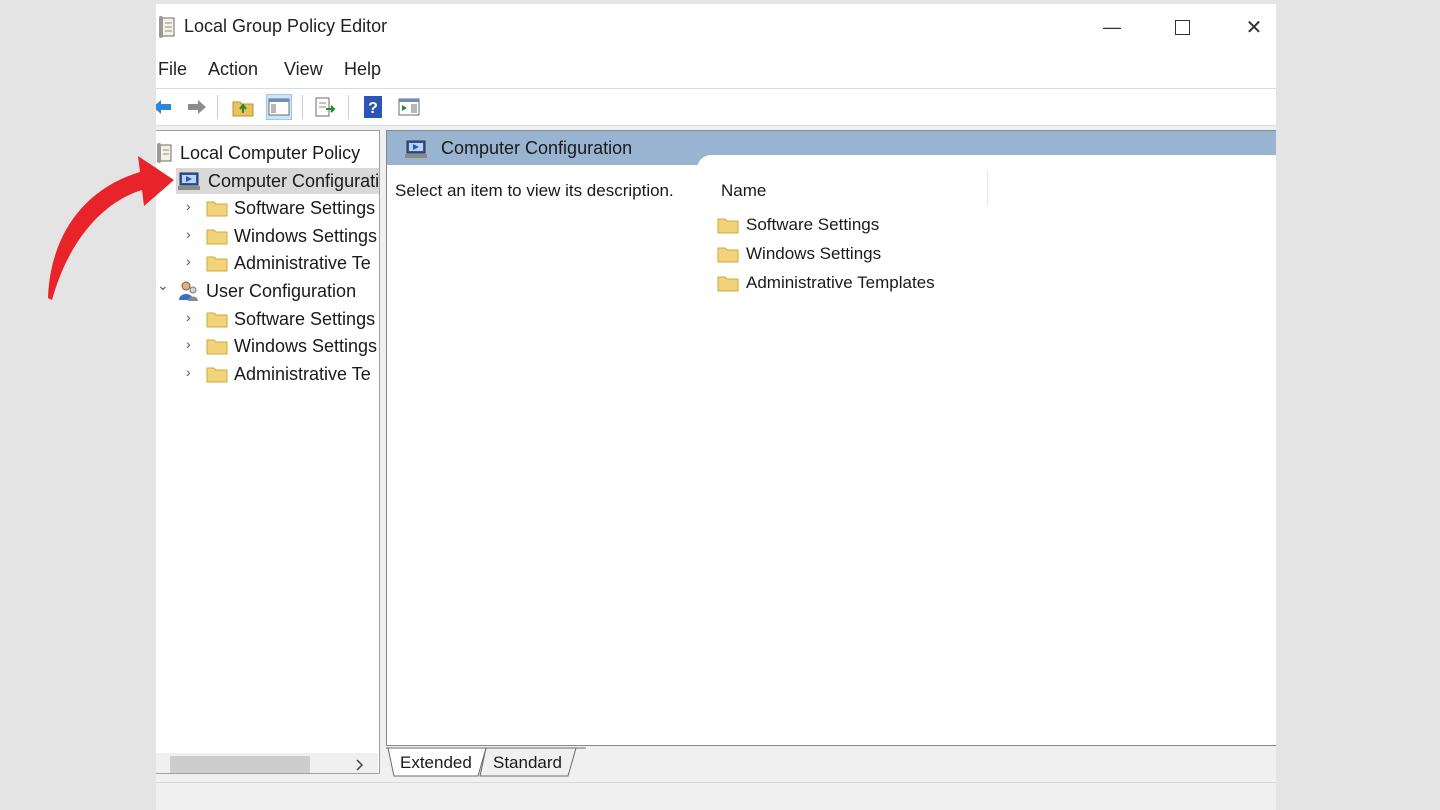 The image size is (1440, 810). I want to click on scrollbar-thumb, so click(240, 764).